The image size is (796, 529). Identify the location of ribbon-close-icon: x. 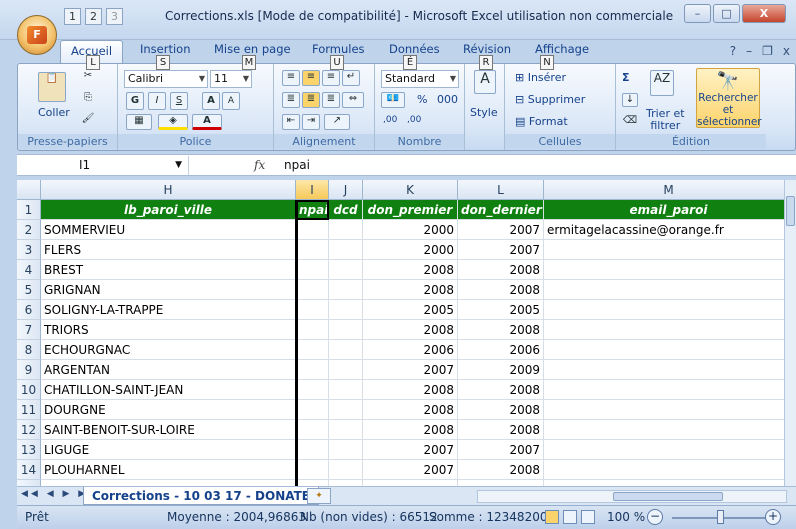
(786, 51).